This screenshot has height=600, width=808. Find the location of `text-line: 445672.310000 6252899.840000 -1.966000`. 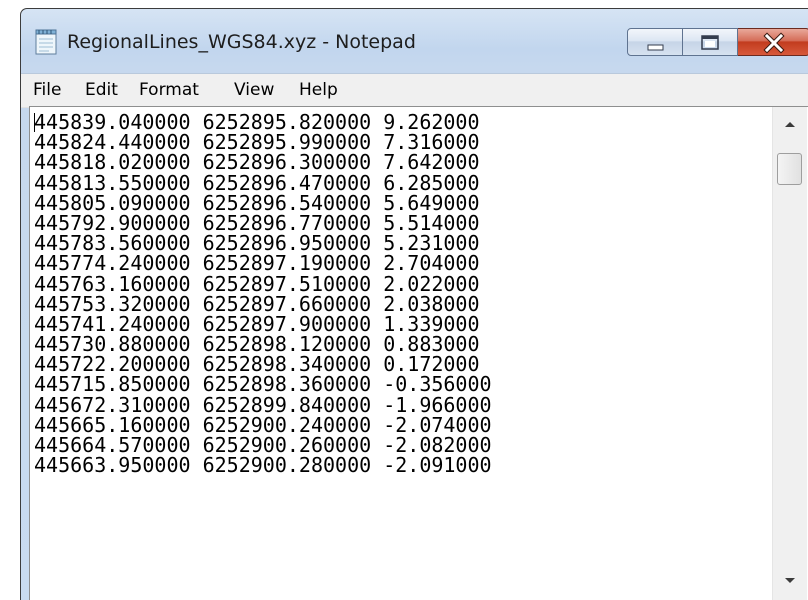

text-line: 445672.310000 6252899.840000 -1.966000 is located at coordinates (263, 404).